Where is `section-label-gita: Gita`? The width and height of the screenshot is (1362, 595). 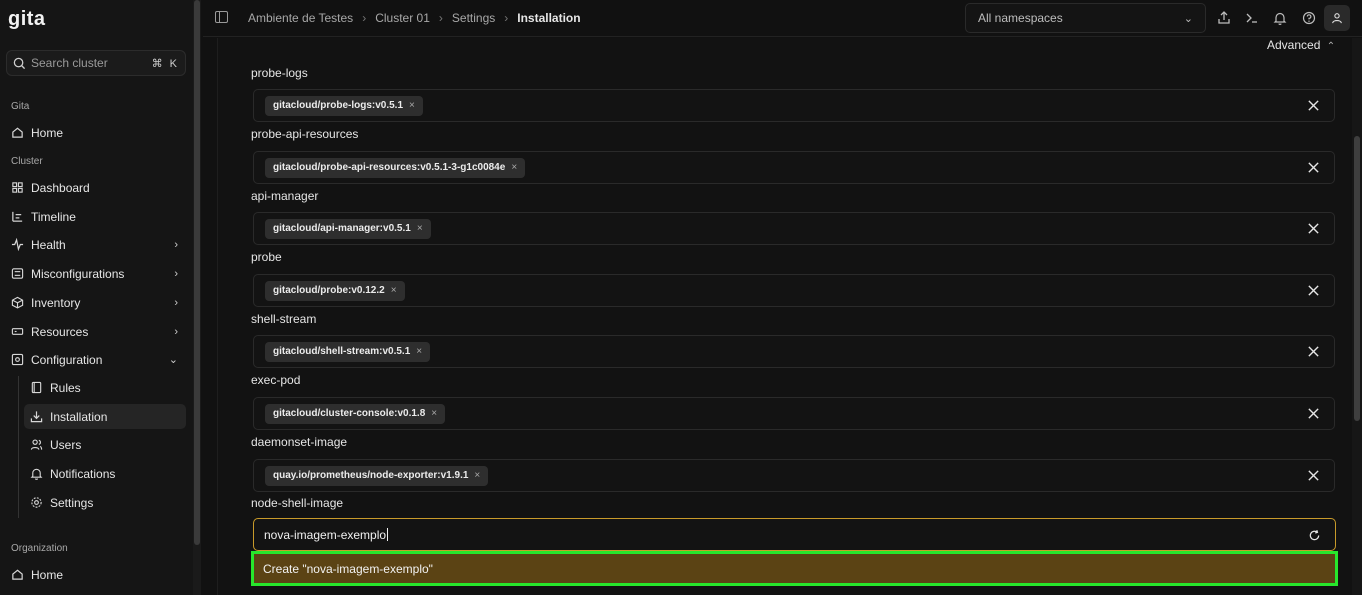 section-label-gita: Gita is located at coordinates (20, 106).